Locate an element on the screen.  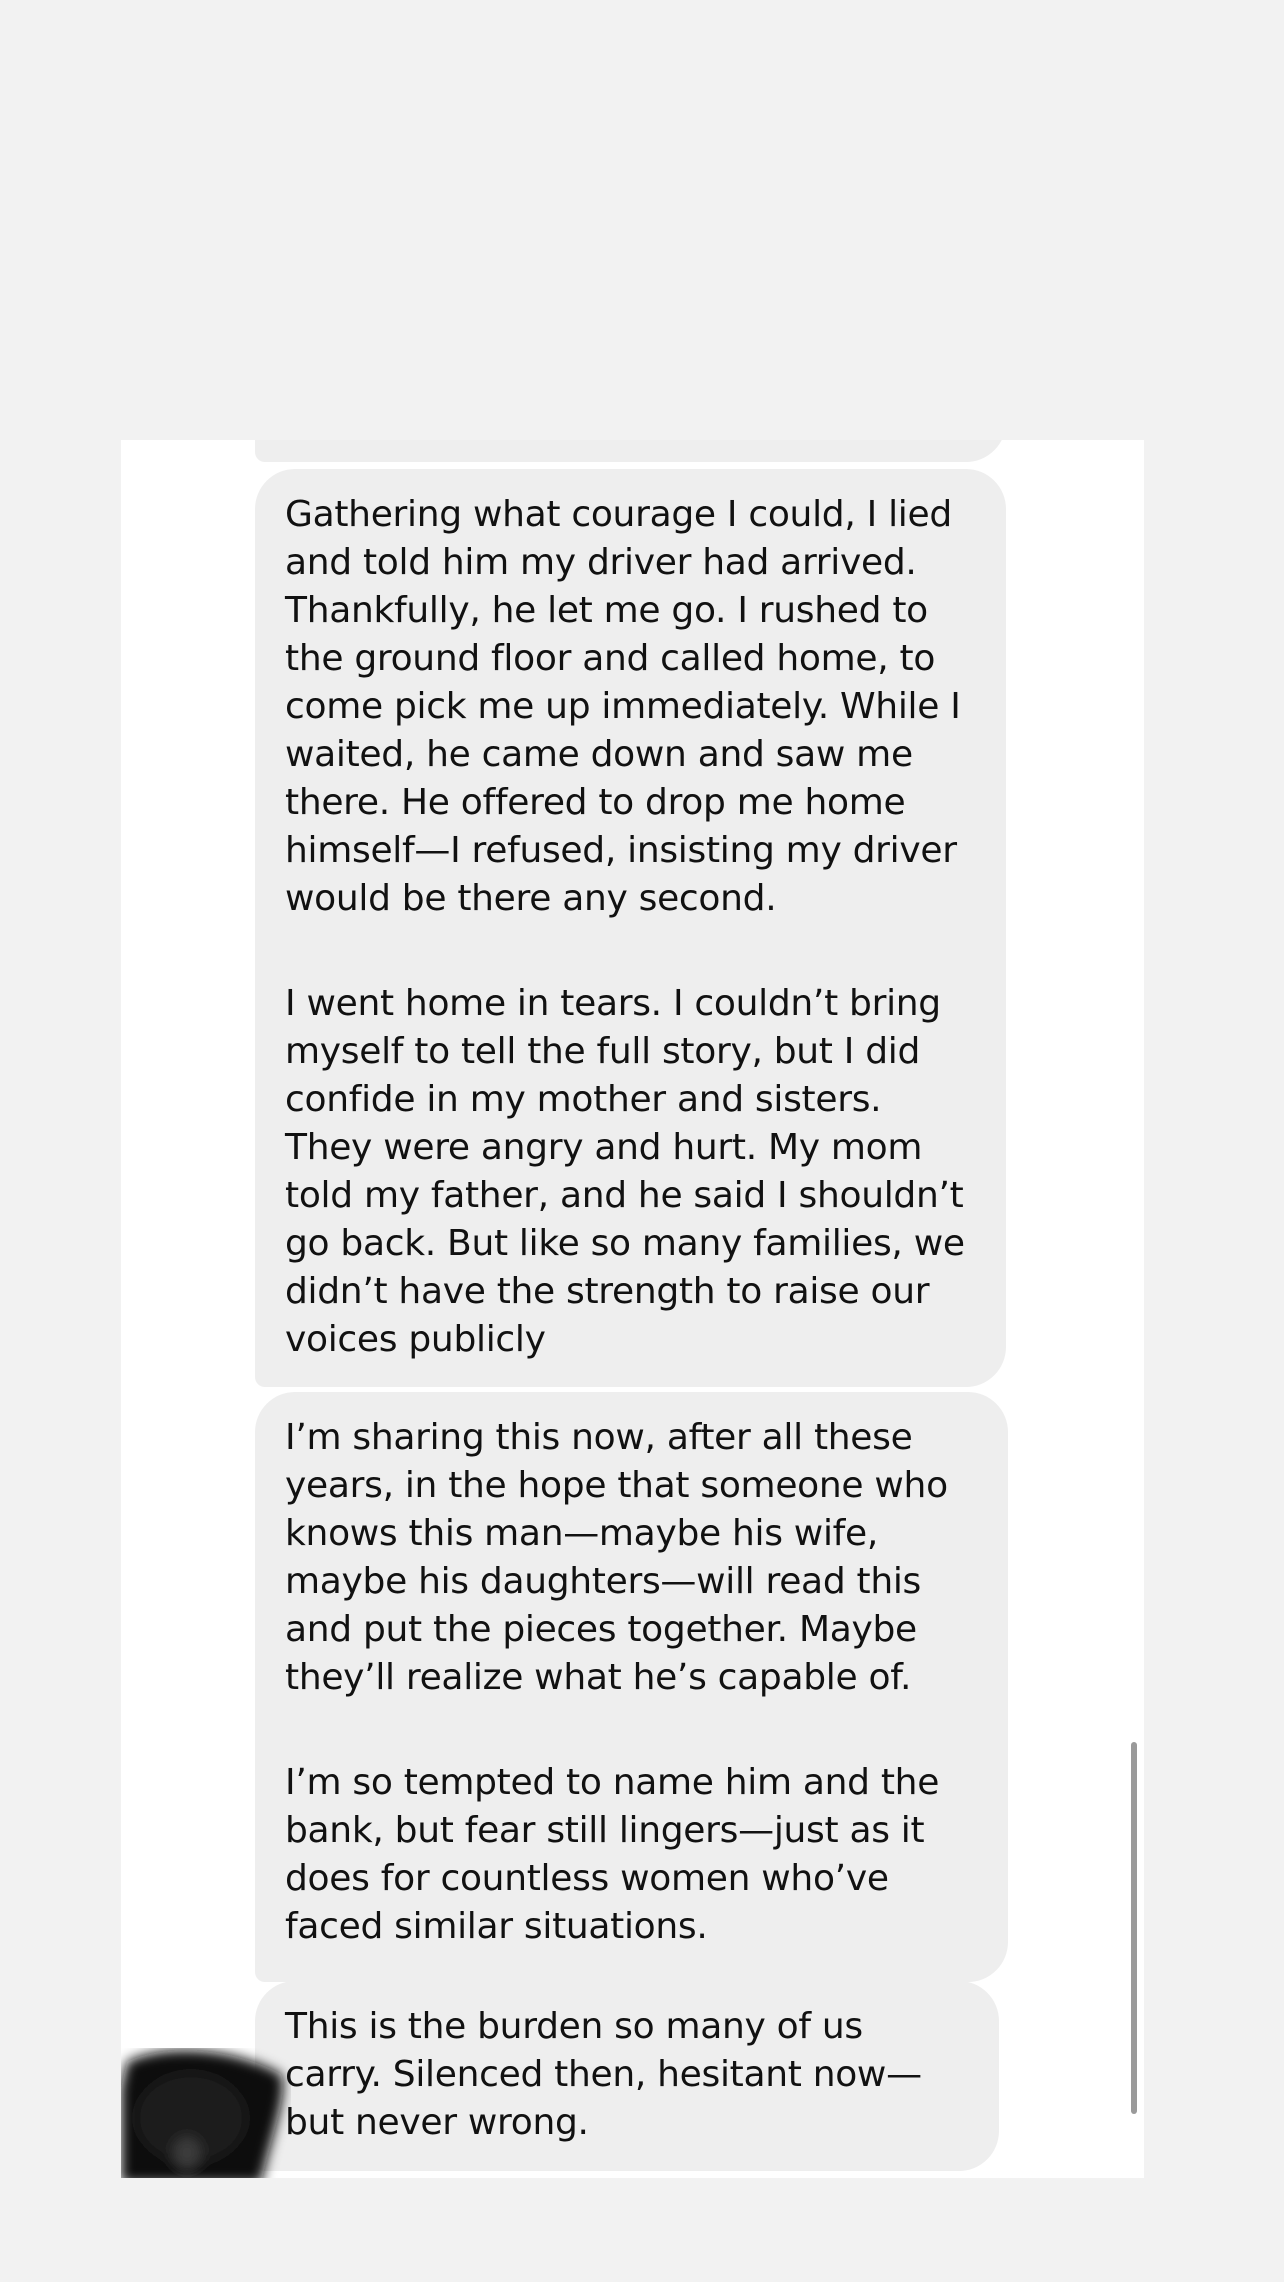
sender-avatar is located at coordinates (206, 2113).